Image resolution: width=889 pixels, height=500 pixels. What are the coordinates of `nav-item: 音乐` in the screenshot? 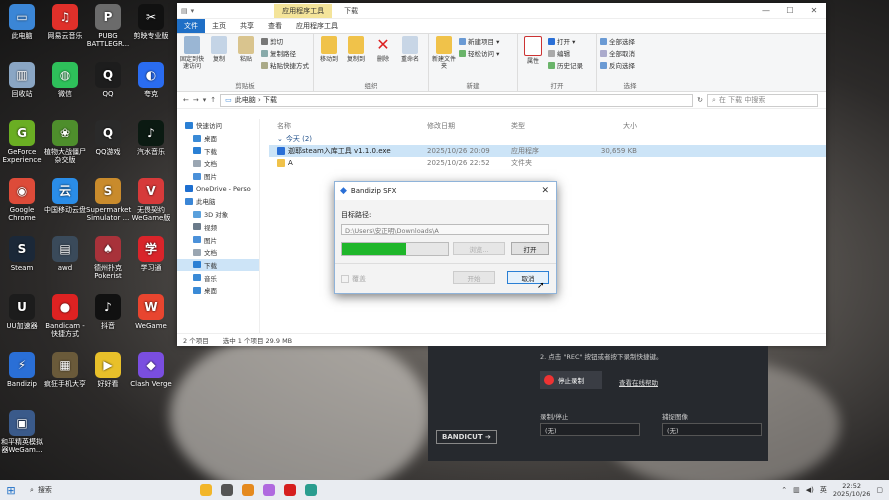 It's located at (218, 277).